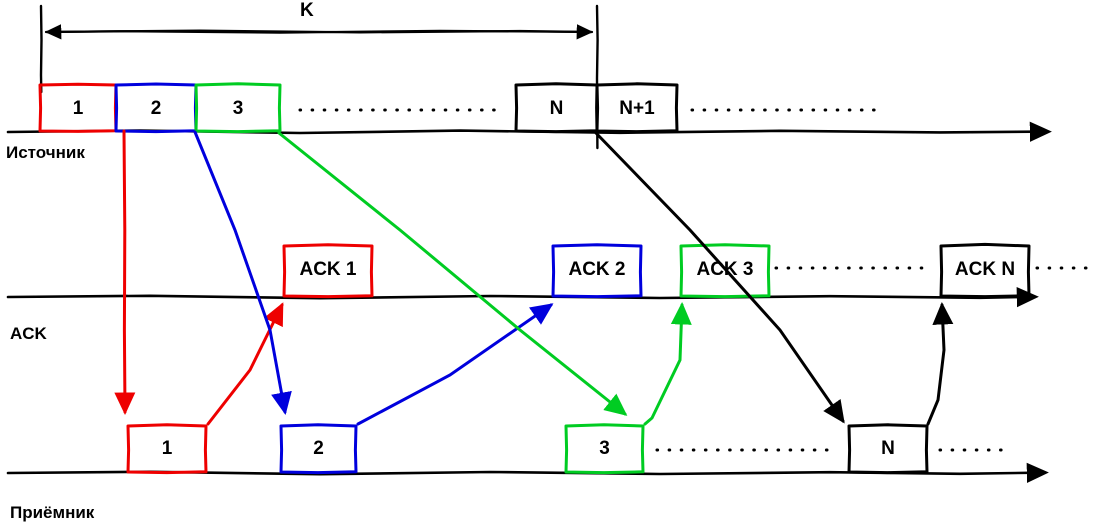  Describe the element at coordinates (522, 297) in the screenshot. I see `ack-timeline-axis` at that location.